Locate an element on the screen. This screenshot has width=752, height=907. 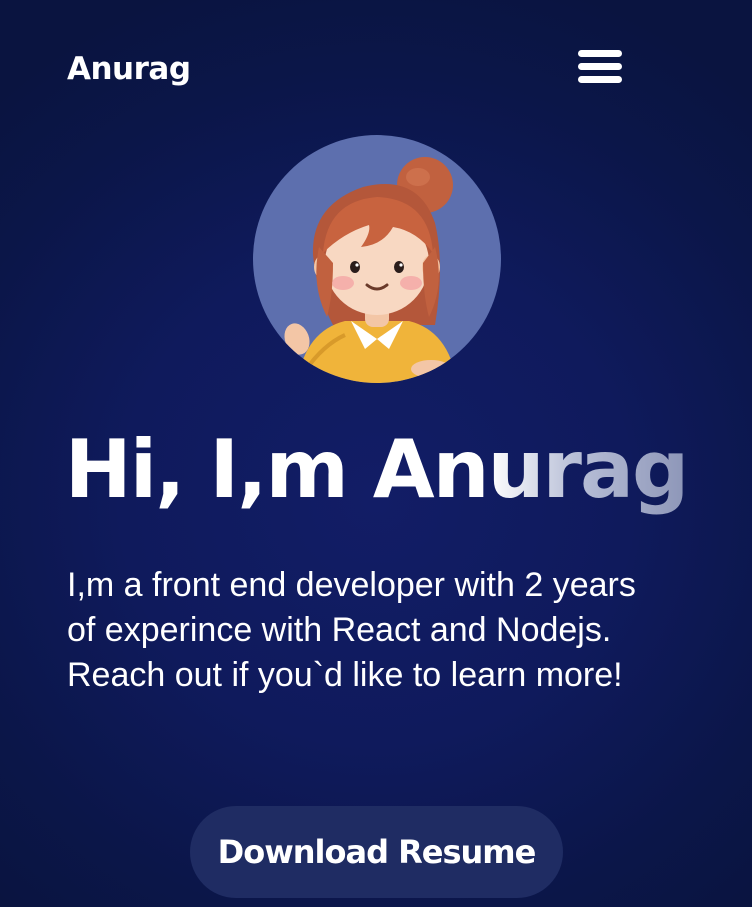
menu-button is located at coordinates (600, 68).